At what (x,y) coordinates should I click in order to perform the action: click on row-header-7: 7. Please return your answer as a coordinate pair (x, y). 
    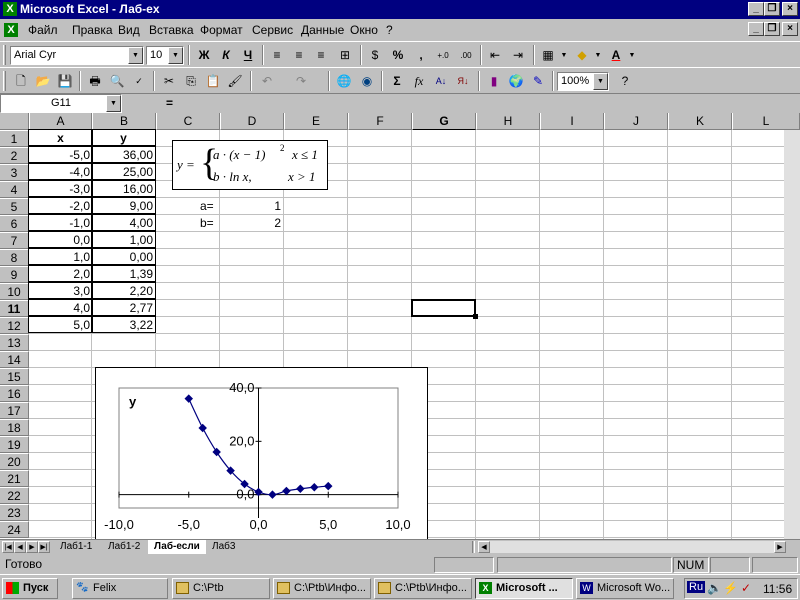
    Looking at the image, I should click on (14, 240).